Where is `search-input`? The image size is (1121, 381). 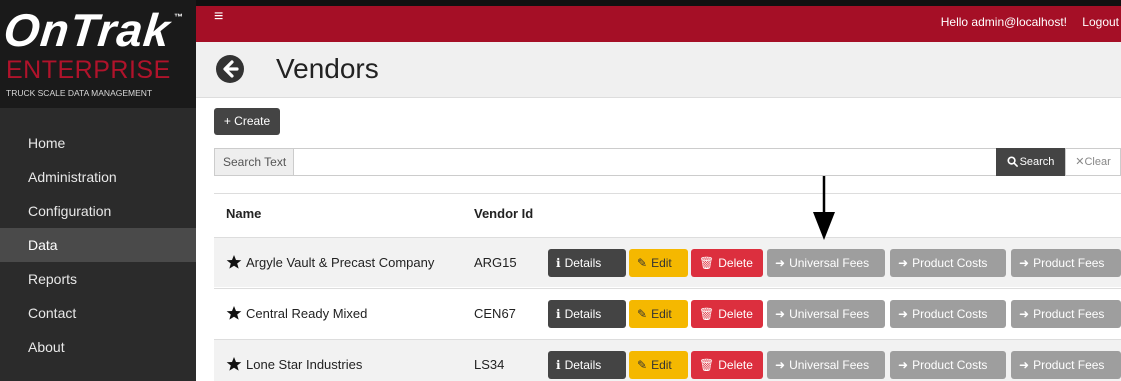
search-input is located at coordinates (645, 162).